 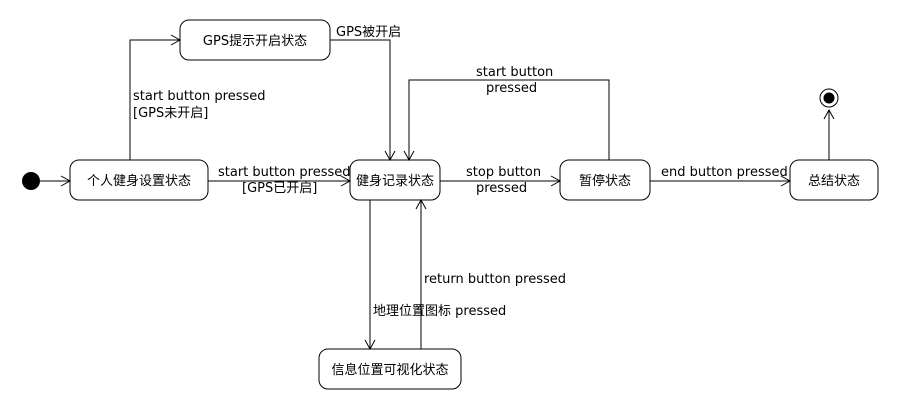 What do you see at coordinates (56, 181) in the screenshot?
I see `transition-initial` at bounding box center [56, 181].